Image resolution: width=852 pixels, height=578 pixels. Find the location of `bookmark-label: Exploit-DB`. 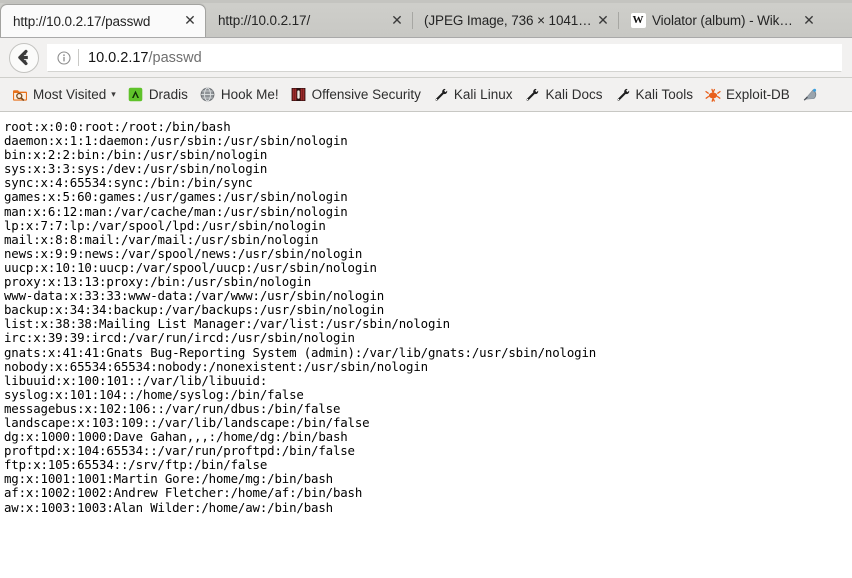

bookmark-label: Exploit-DB is located at coordinates (758, 94).